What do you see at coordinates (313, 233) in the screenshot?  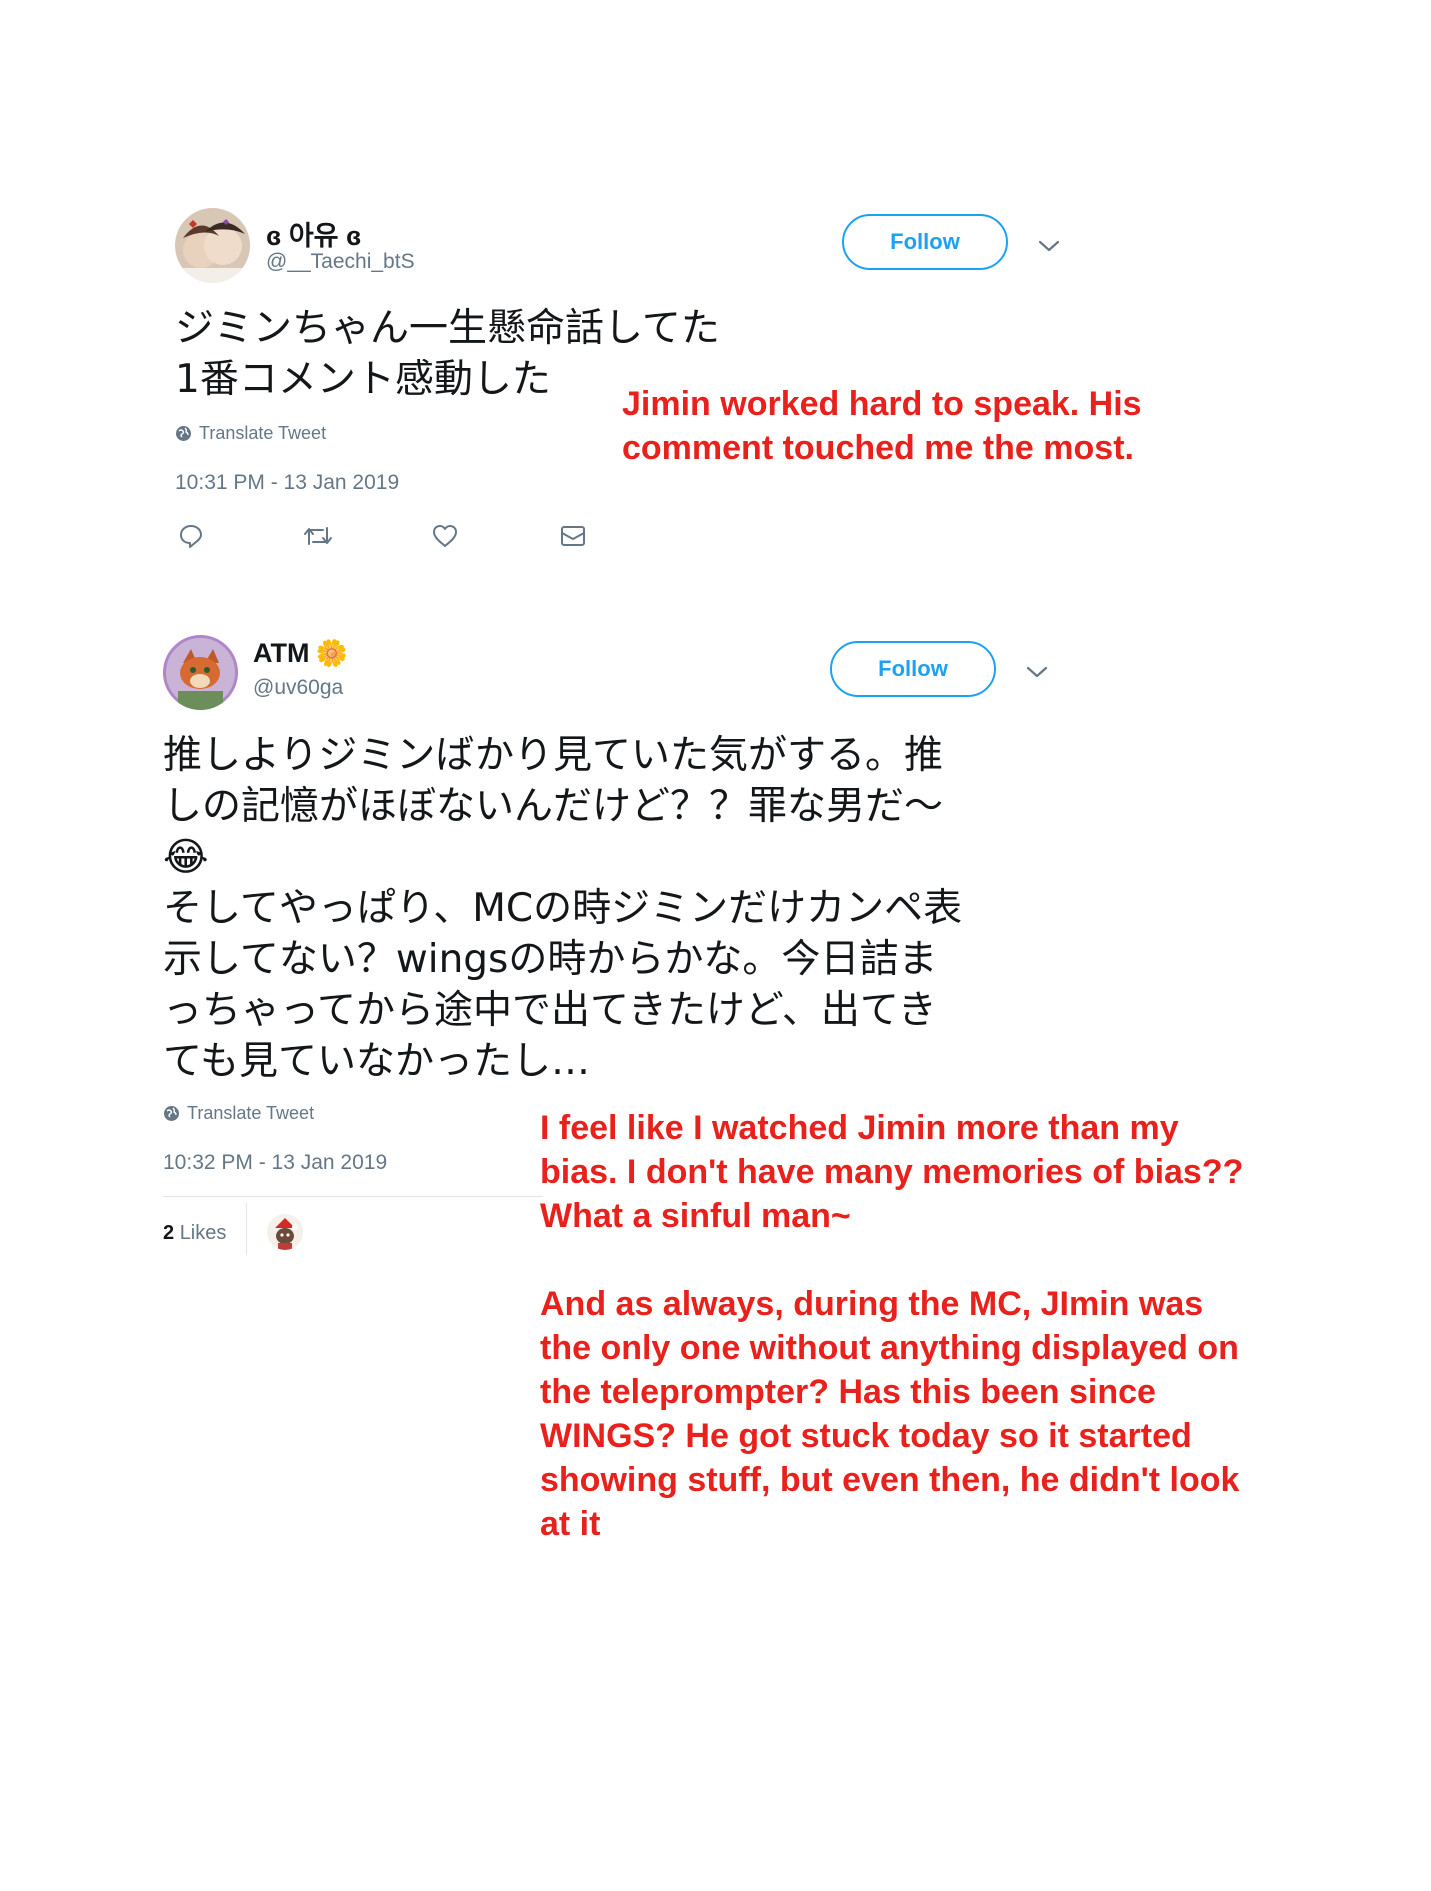 I see `display-name: ɞ 아유 ɞ` at bounding box center [313, 233].